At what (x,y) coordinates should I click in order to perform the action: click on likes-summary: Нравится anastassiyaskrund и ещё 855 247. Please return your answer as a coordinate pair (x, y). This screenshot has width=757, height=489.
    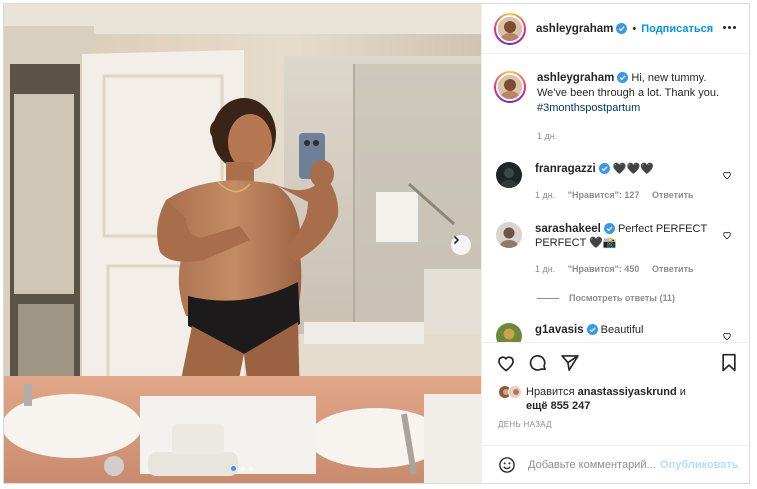
    Looking at the image, I should click on (618, 399).